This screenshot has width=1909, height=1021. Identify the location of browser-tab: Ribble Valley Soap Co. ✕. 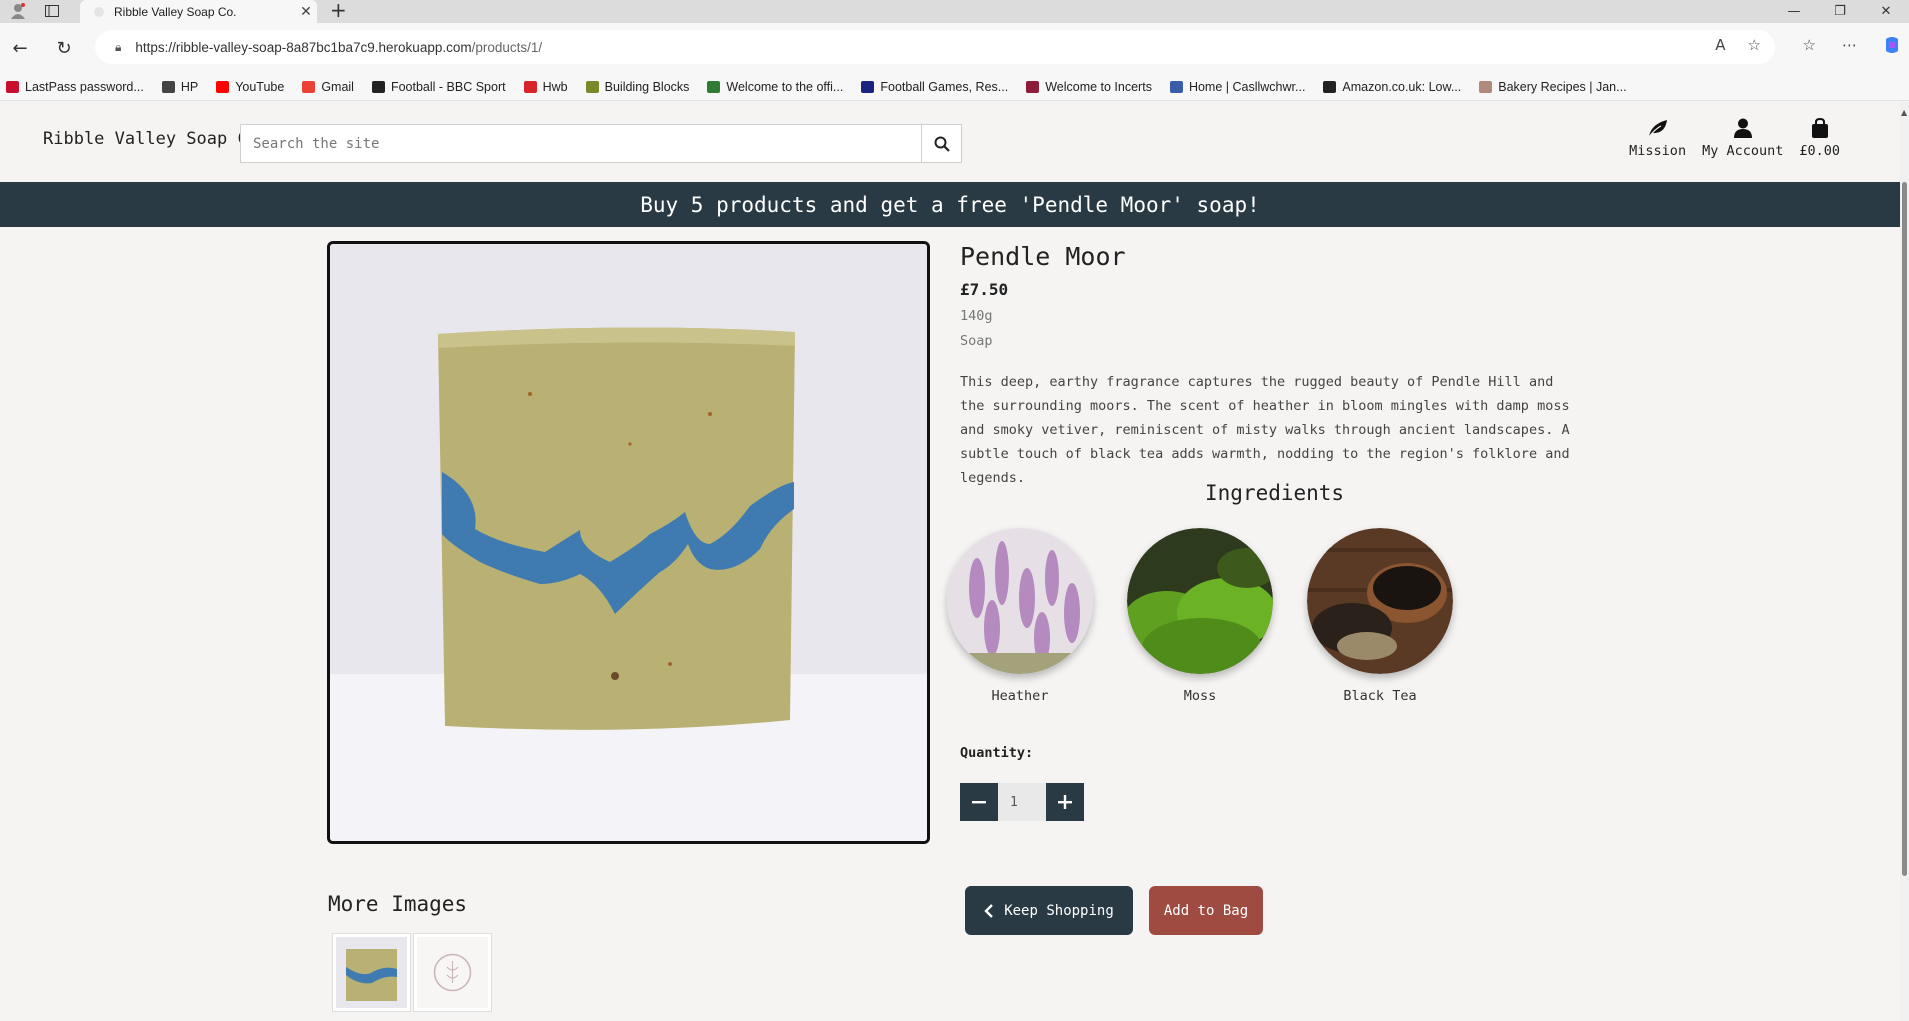
(198, 11).